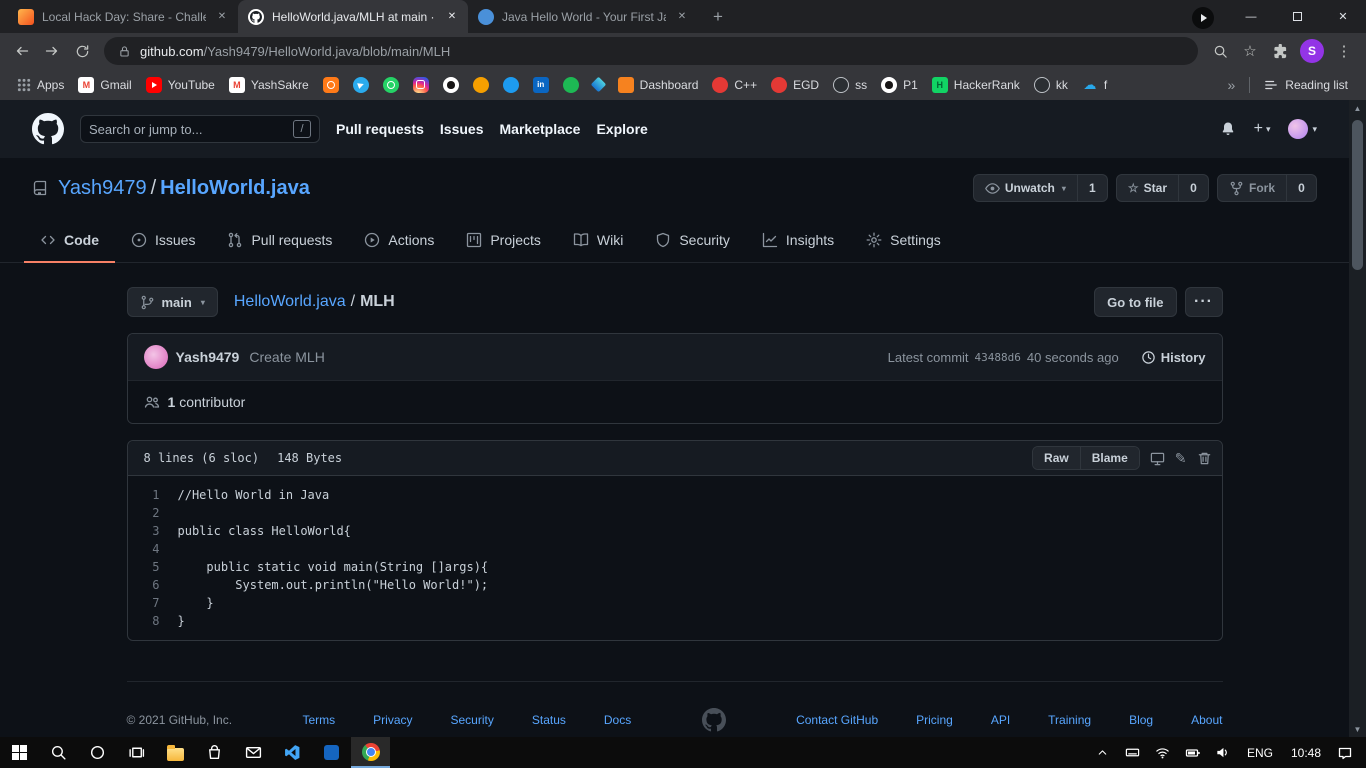 The height and width of the screenshot is (768, 1366). What do you see at coordinates (934, 720) in the screenshot?
I see `footer-link: Pricing` at bounding box center [934, 720].